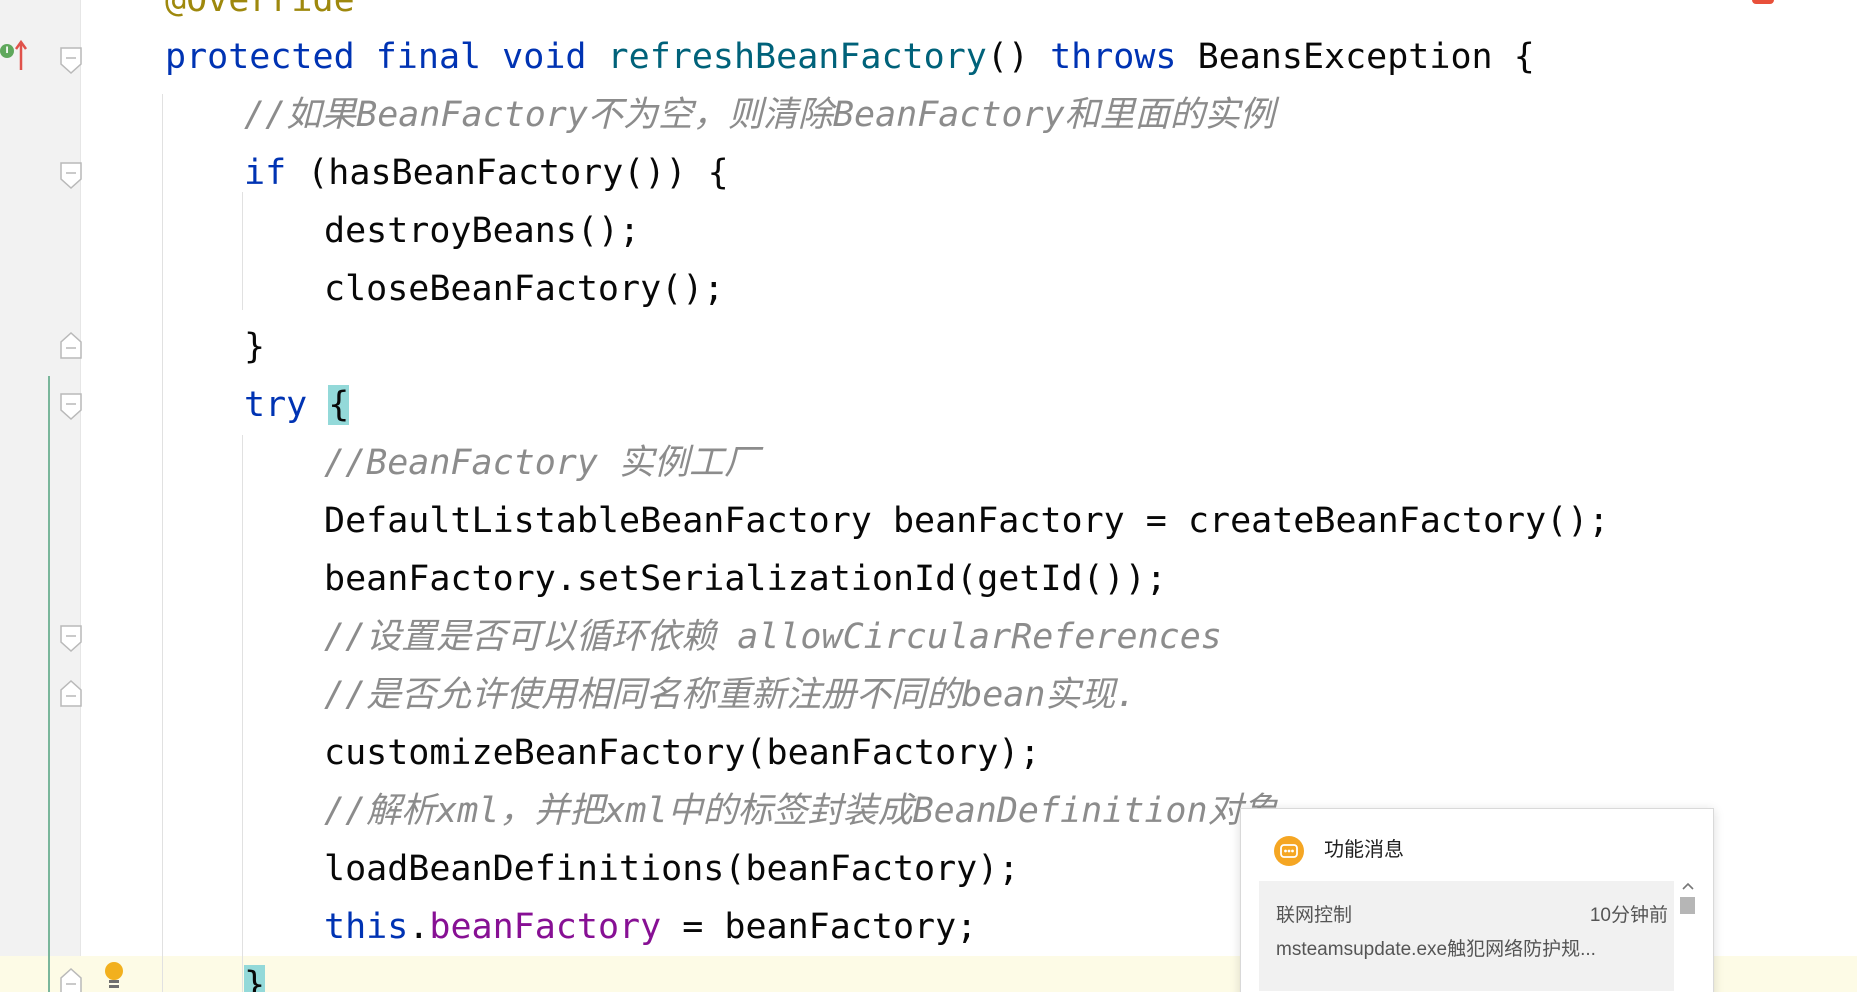 The height and width of the screenshot is (992, 1857). What do you see at coordinates (773, 637) in the screenshot?
I see `comment-line: //设置是否可以循环依赖 allowCircularReferences` at bounding box center [773, 637].